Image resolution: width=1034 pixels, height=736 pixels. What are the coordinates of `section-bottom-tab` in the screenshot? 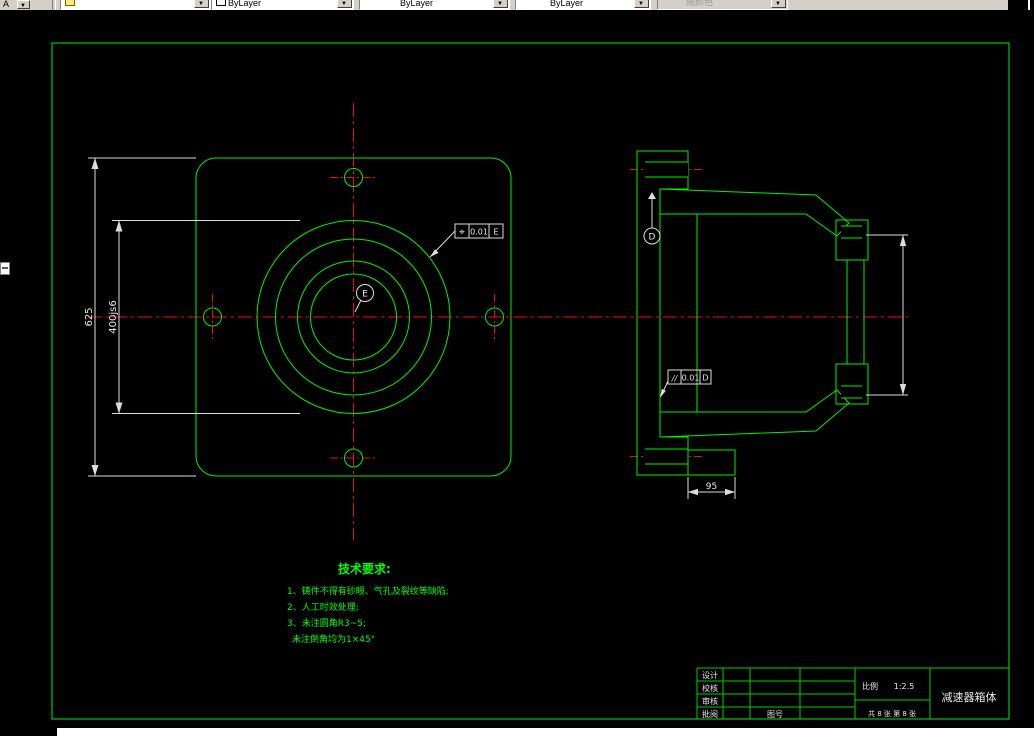 It's located at (711, 462).